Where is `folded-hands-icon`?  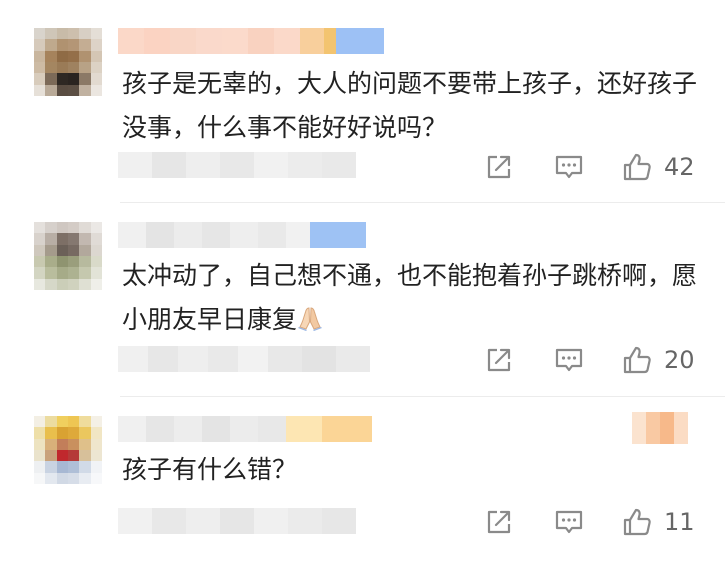 folded-hands-icon is located at coordinates (310, 319).